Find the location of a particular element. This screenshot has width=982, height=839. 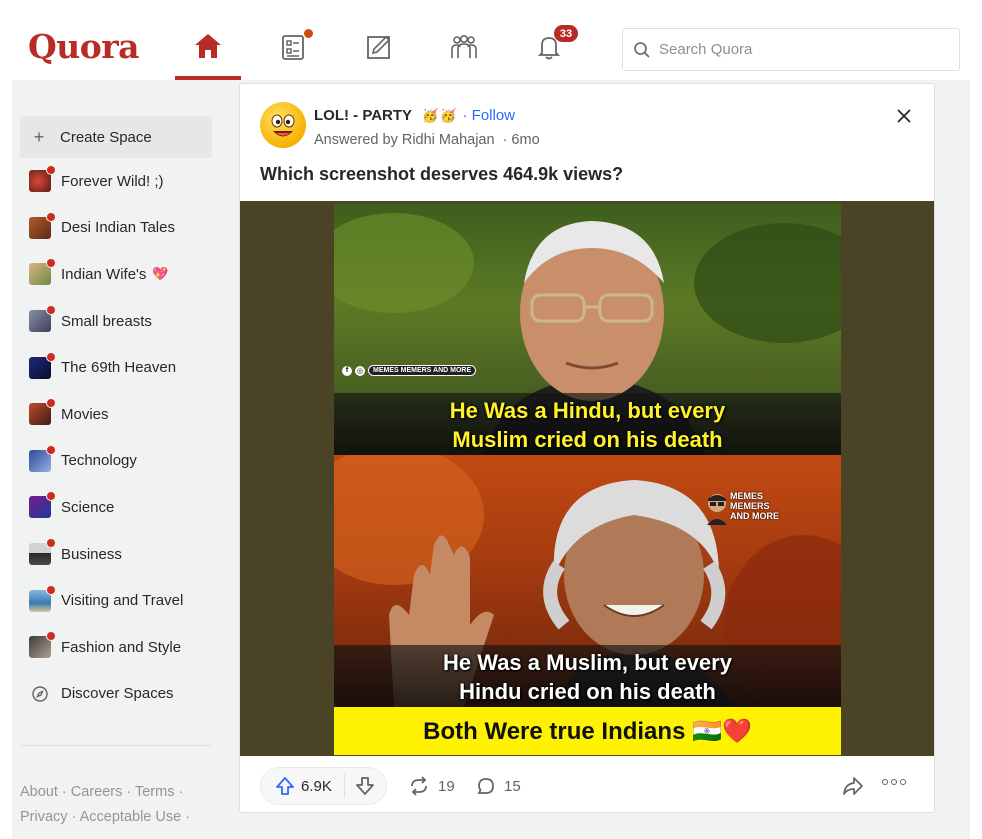

share-count-button: 19 is located at coordinates (431, 786).